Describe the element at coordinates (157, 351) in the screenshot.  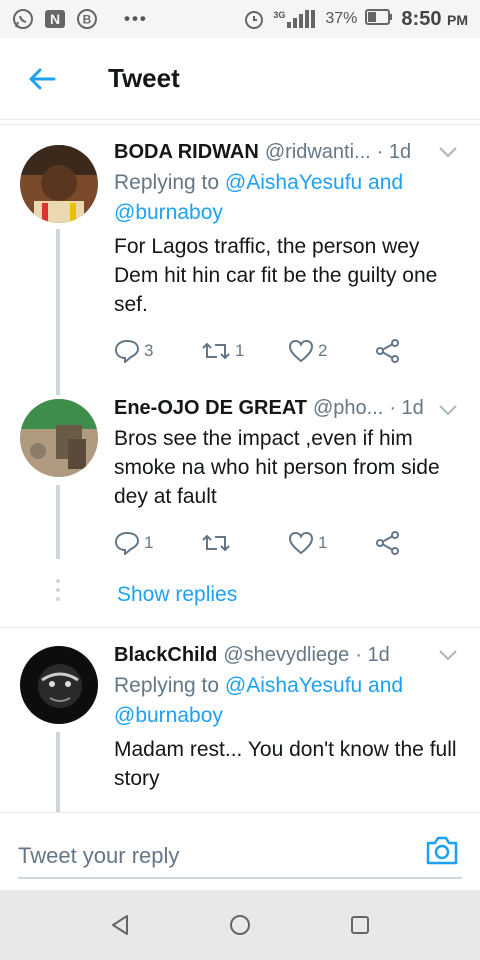
I see `reply-button: 3` at that location.